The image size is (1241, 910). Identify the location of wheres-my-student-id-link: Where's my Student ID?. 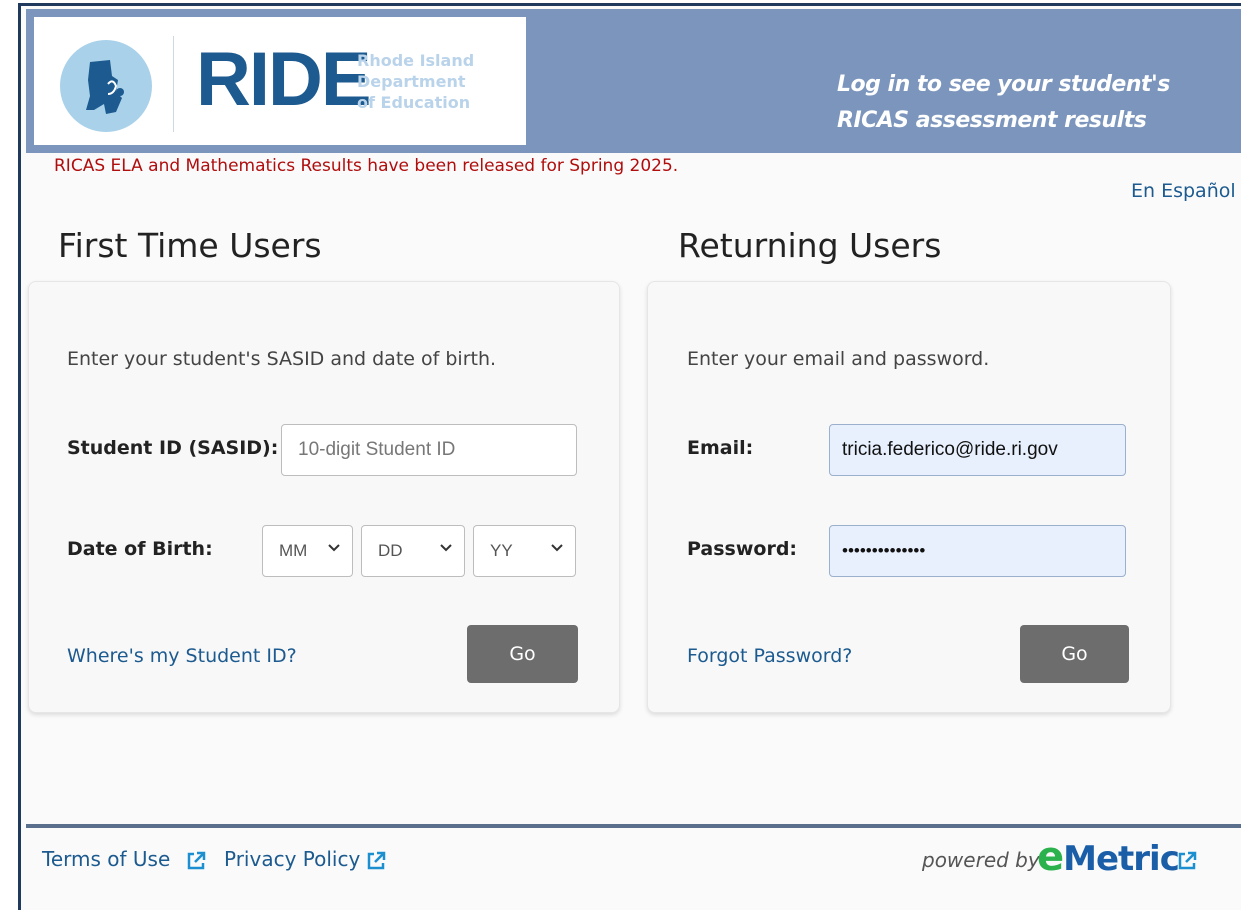
(182, 656).